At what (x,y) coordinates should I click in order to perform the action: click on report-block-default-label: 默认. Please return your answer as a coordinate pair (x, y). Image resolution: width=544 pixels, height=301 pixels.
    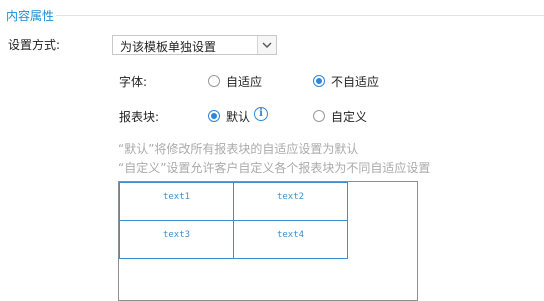
    Looking at the image, I should click on (238, 116).